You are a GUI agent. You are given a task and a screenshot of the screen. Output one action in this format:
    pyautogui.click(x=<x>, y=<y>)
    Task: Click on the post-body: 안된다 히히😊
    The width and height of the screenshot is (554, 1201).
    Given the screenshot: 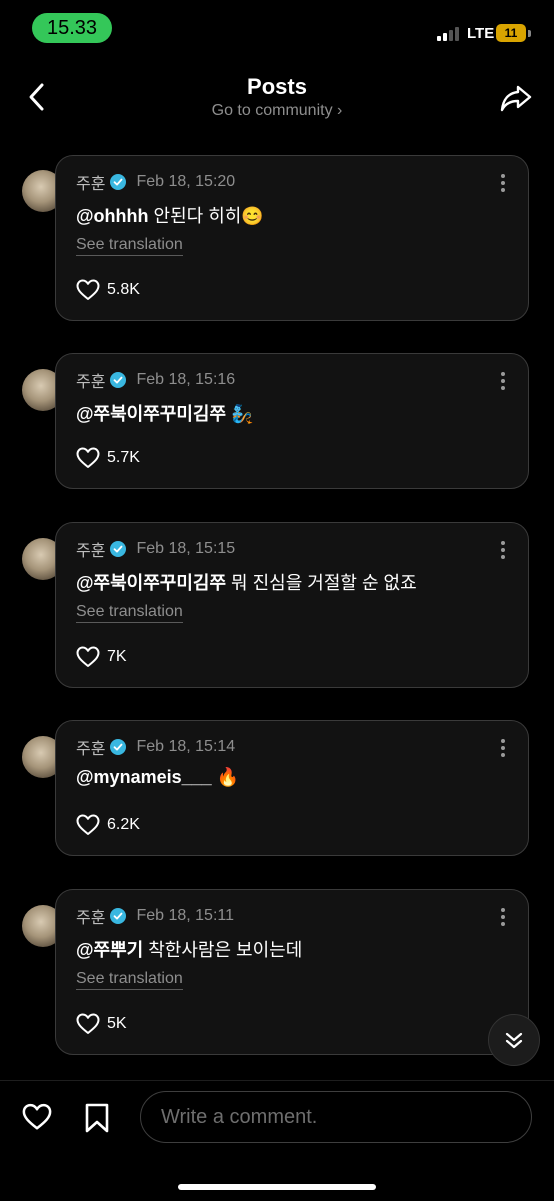 What is the action you would take?
    pyautogui.click(x=206, y=216)
    